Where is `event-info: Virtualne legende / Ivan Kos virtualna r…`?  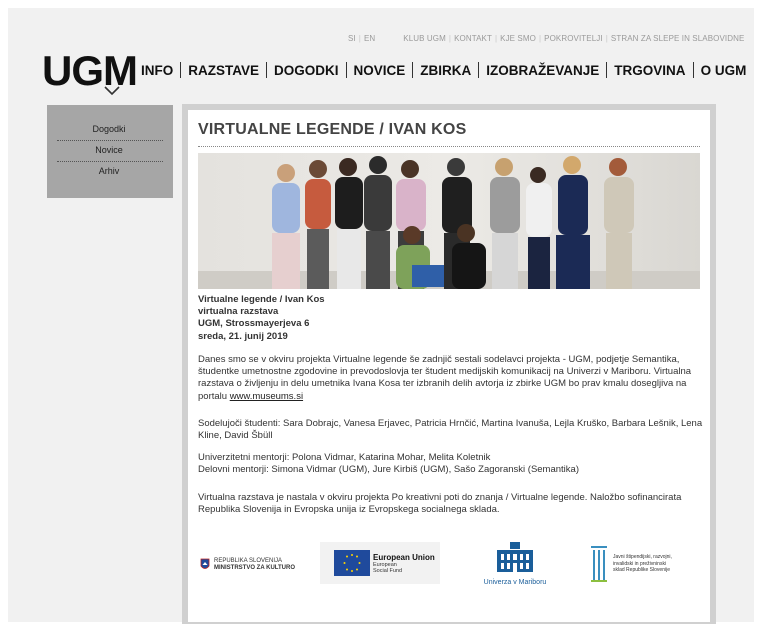 event-info: Virtualne legende / Ivan Kos virtualna r… is located at coordinates (450, 318).